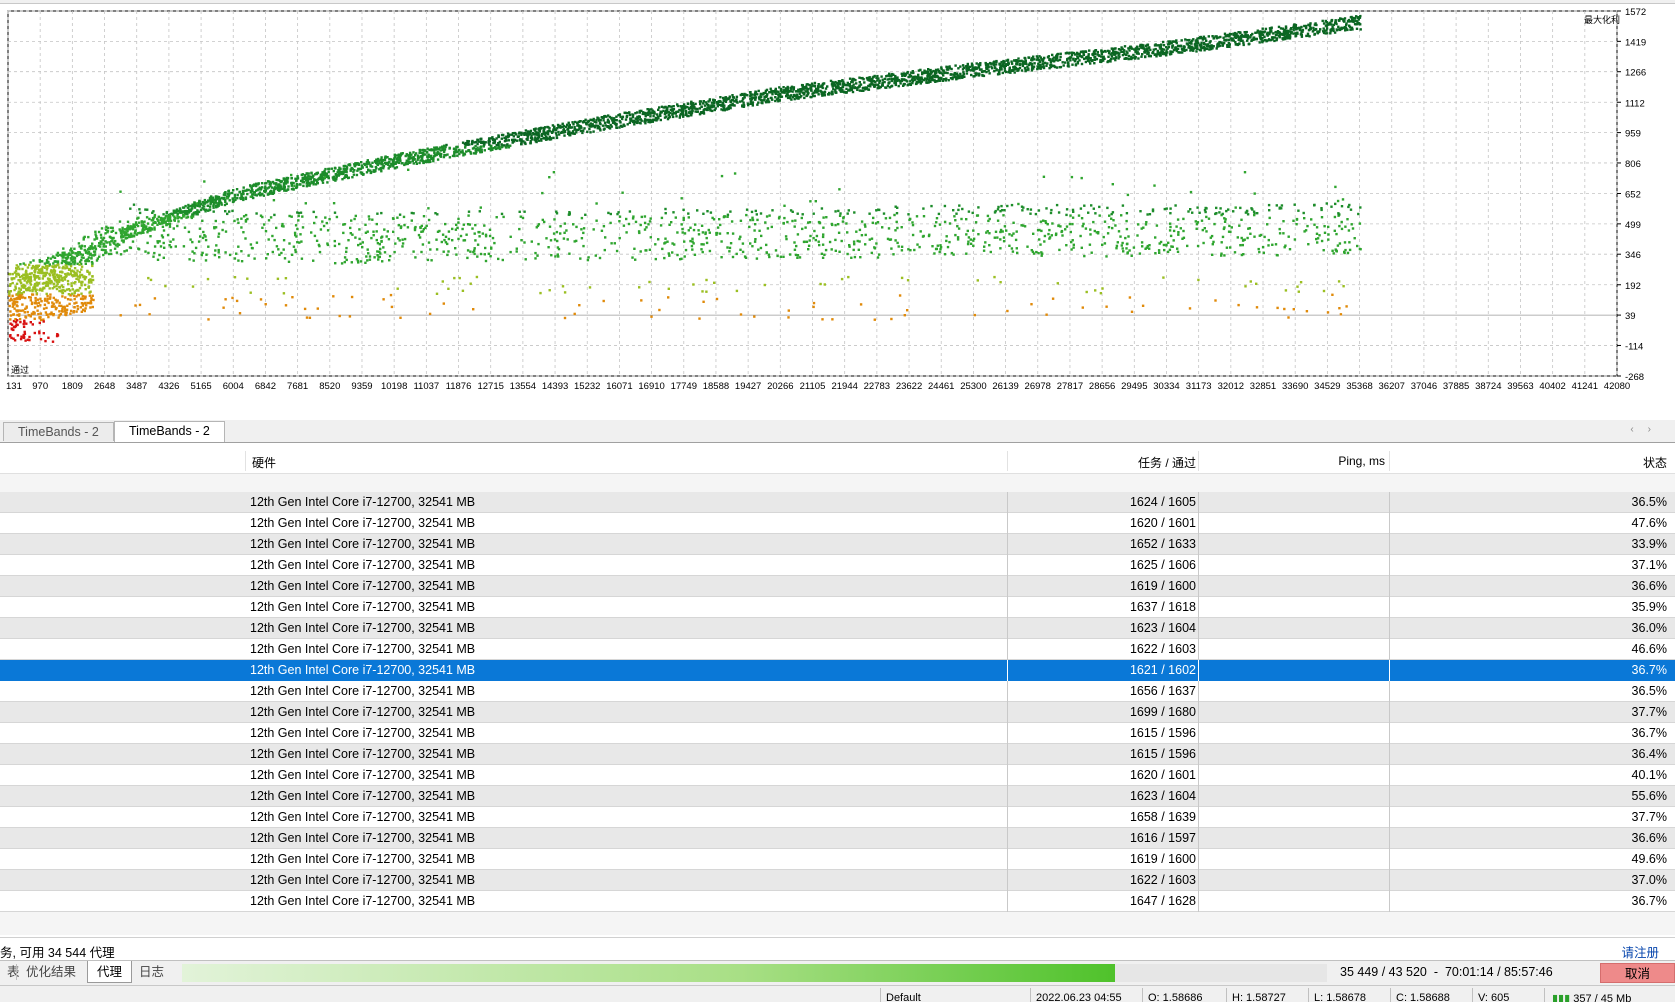 This screenshot has width=1675, height=1002. I want to click on x-tick-label: 40402, so click(1552, 386).